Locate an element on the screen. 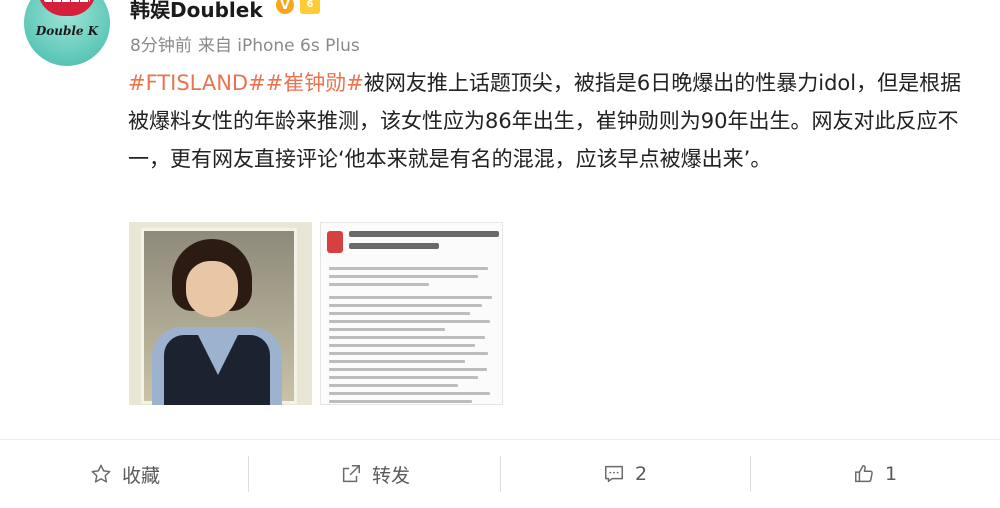 This screenshot has width=1000, height=508. comment-icon is located at coordinates (614, 474).